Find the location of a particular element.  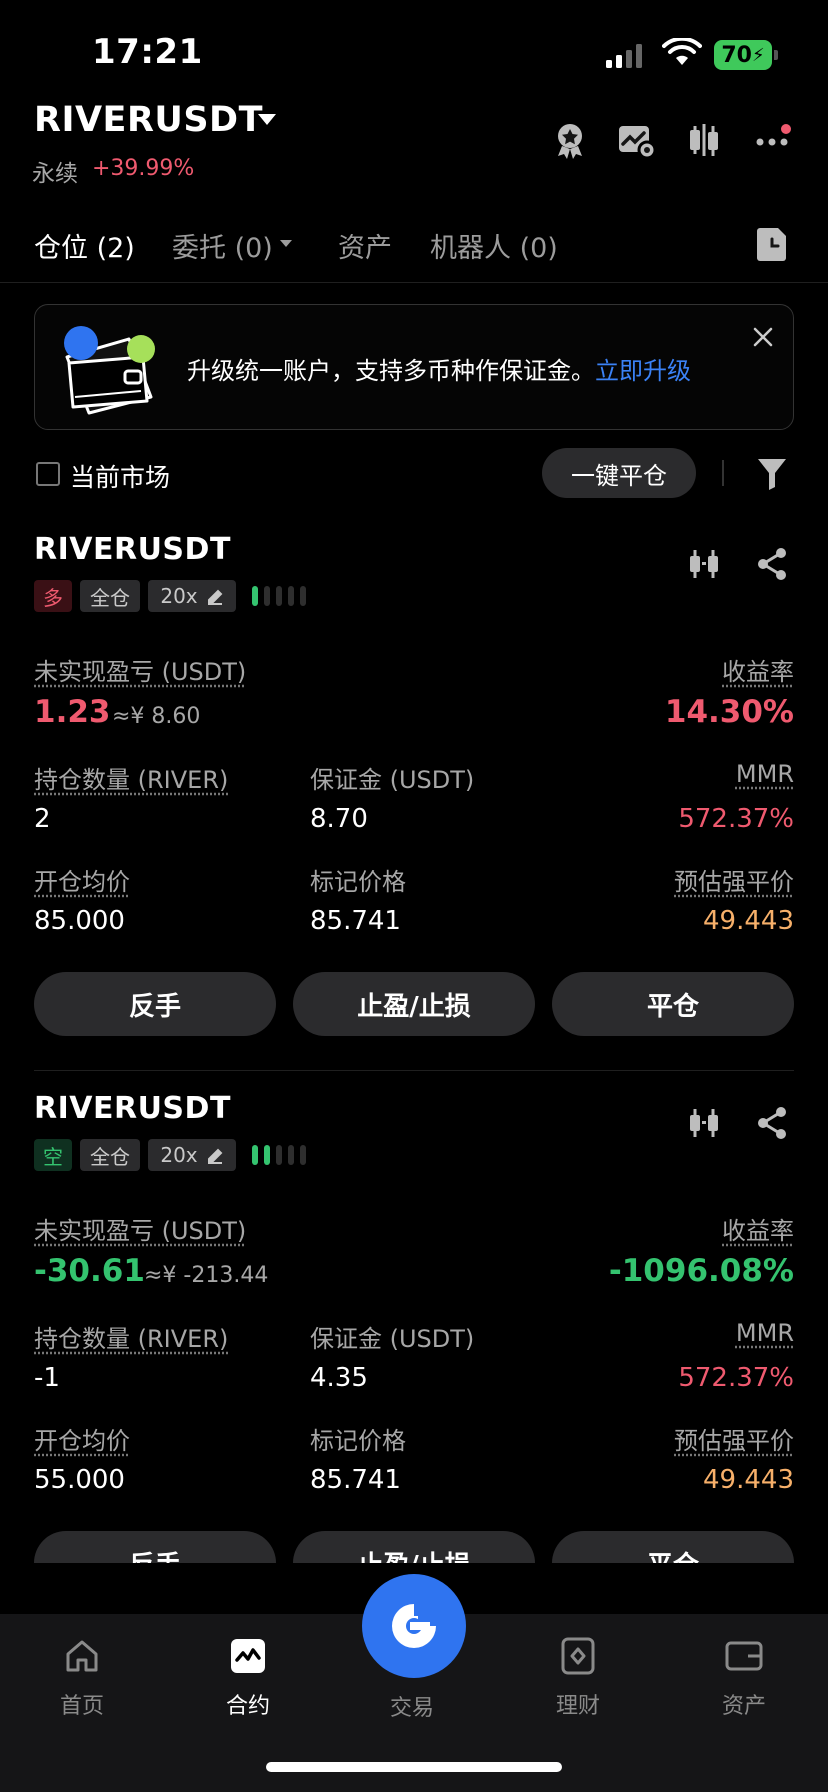

nav-earn-label: 理财 is located at coordinates (577, 1706).